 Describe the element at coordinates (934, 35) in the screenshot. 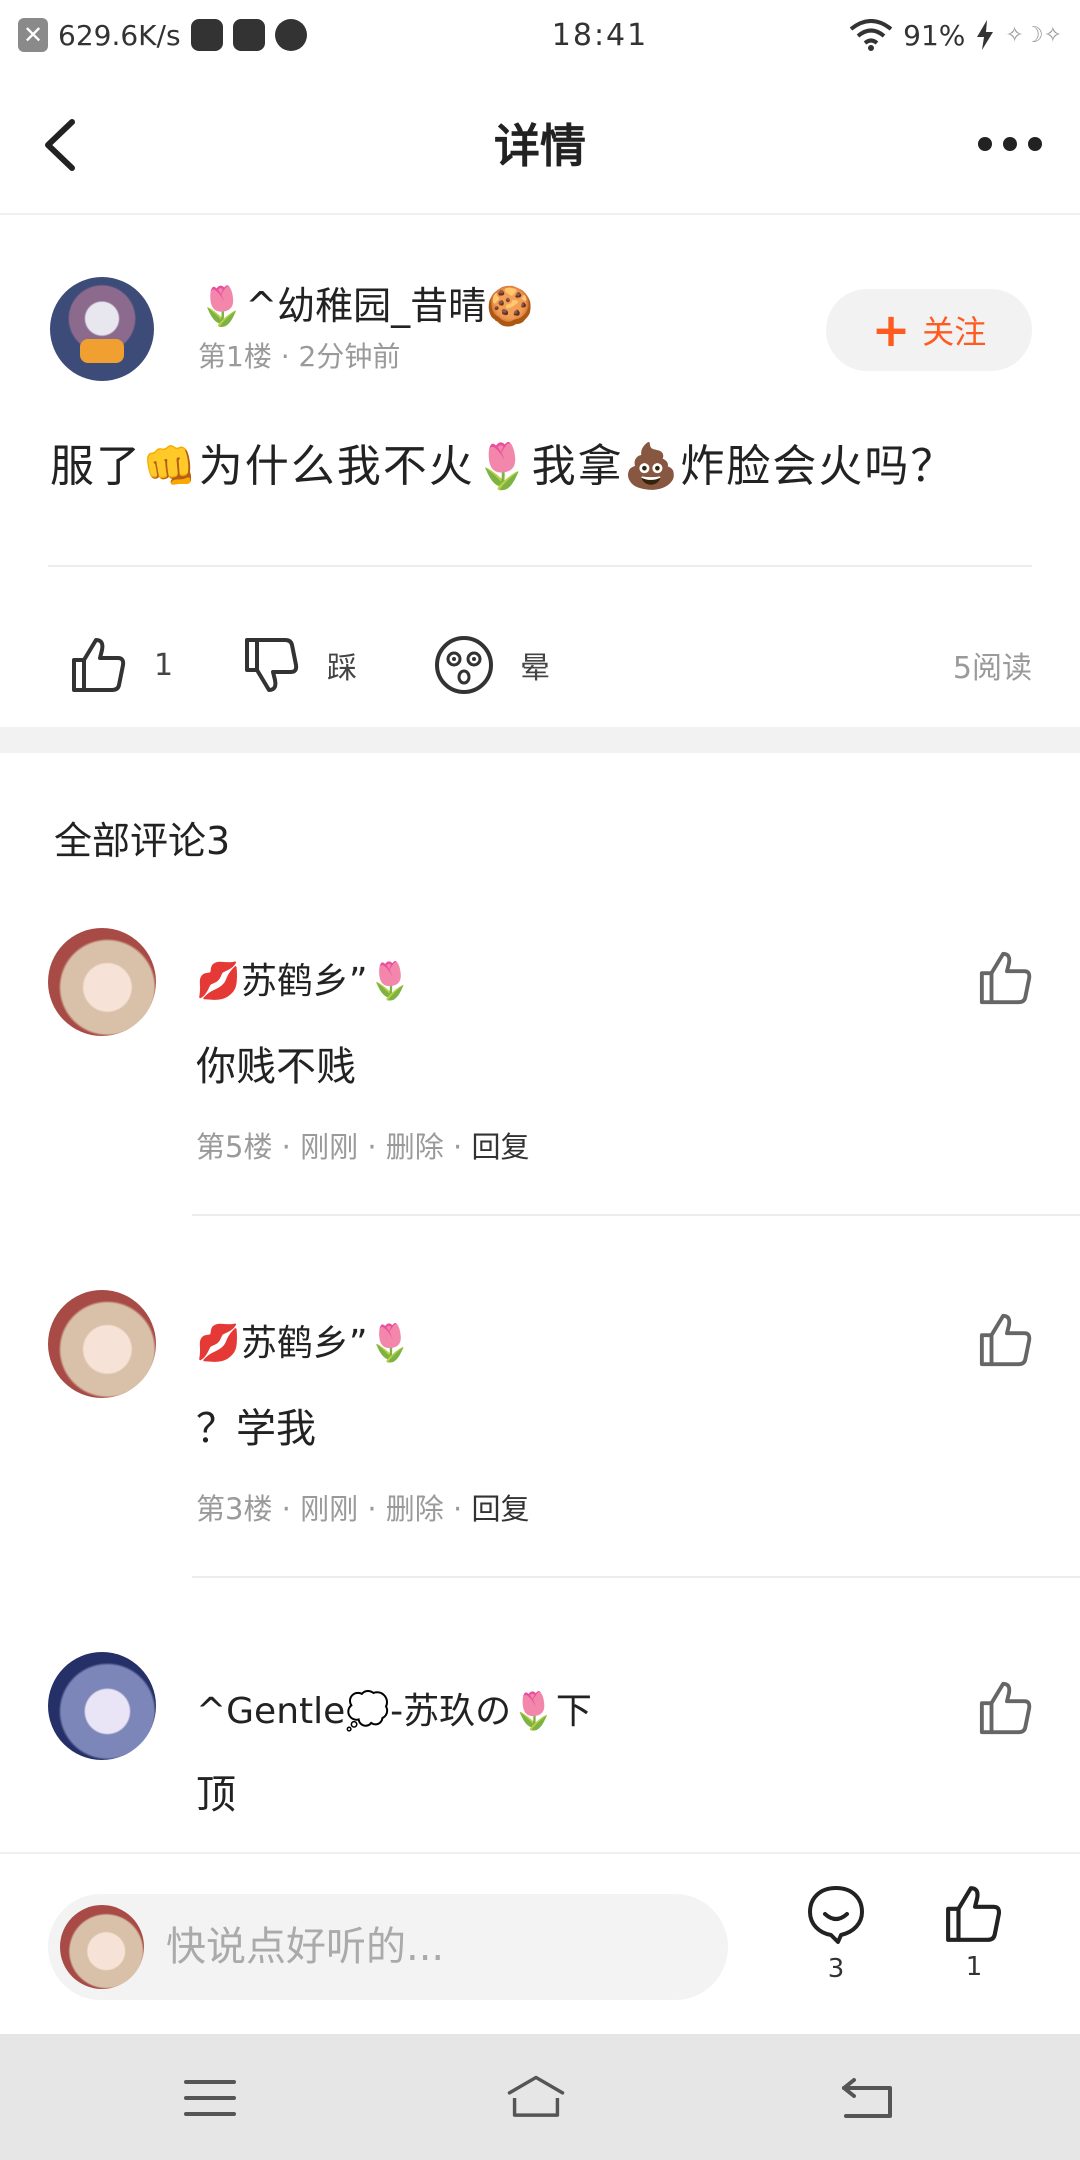

I see `battery-level: 91%` at that location.